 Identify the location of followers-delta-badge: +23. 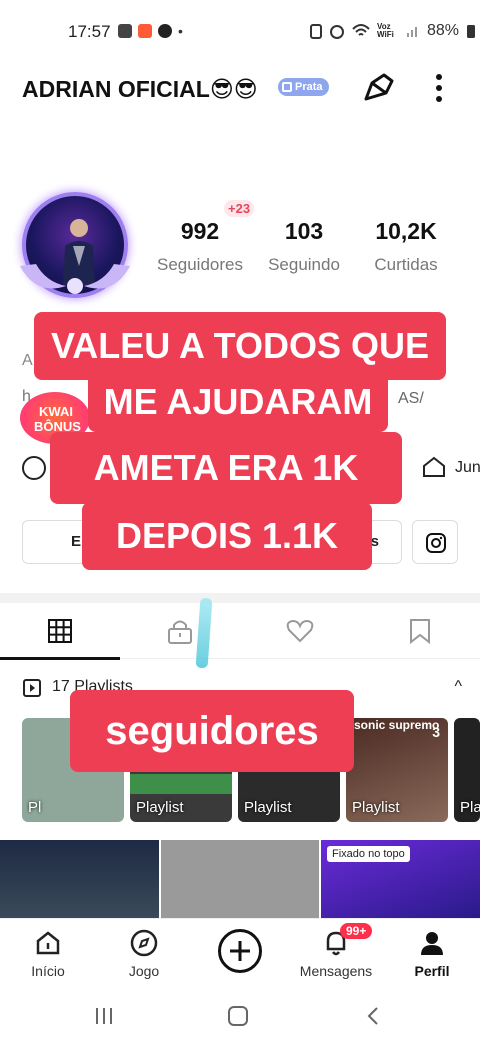
(239, 208).